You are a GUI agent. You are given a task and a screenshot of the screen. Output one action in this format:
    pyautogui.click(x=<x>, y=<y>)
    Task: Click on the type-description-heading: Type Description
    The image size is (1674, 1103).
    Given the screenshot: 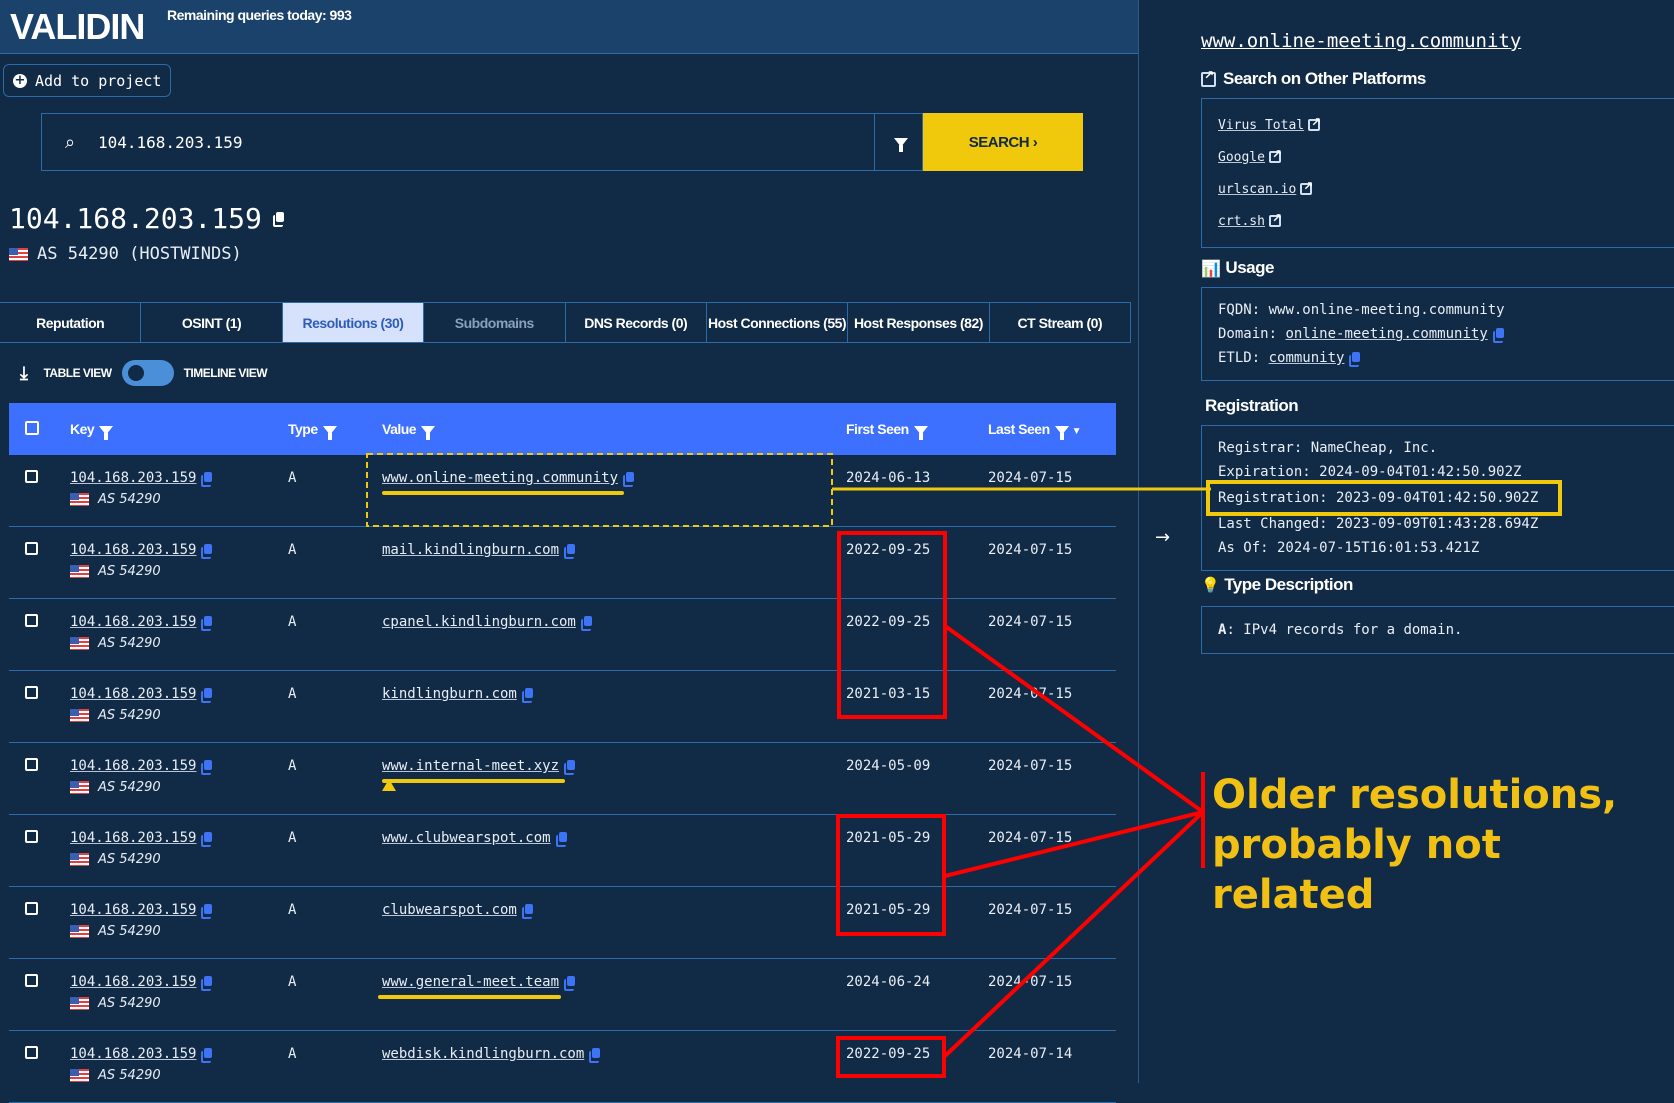 What is the action you would take?
    pyautogui.click(x=1288, y=584)
    